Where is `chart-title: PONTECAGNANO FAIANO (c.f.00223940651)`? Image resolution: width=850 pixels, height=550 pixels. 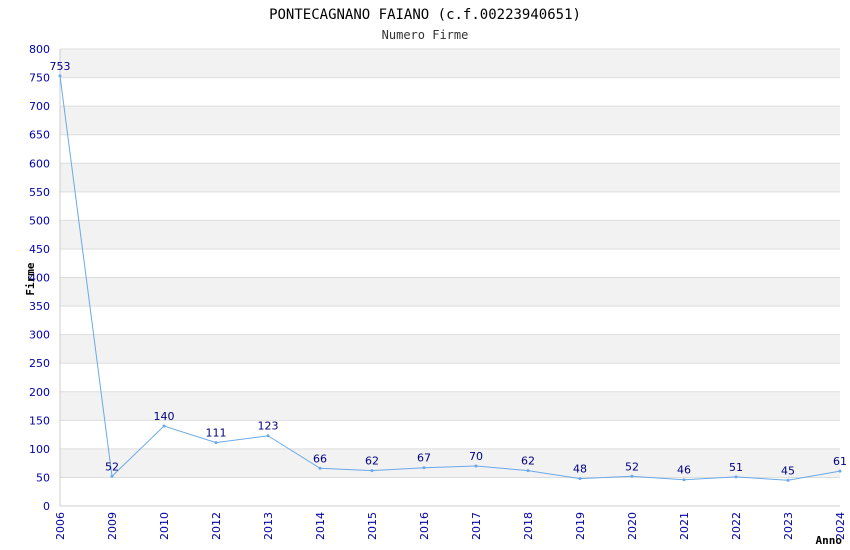
chart-title: PONTECAGNANO FAIANO (c.f.00223940651) is located at coordinates (425, 15).